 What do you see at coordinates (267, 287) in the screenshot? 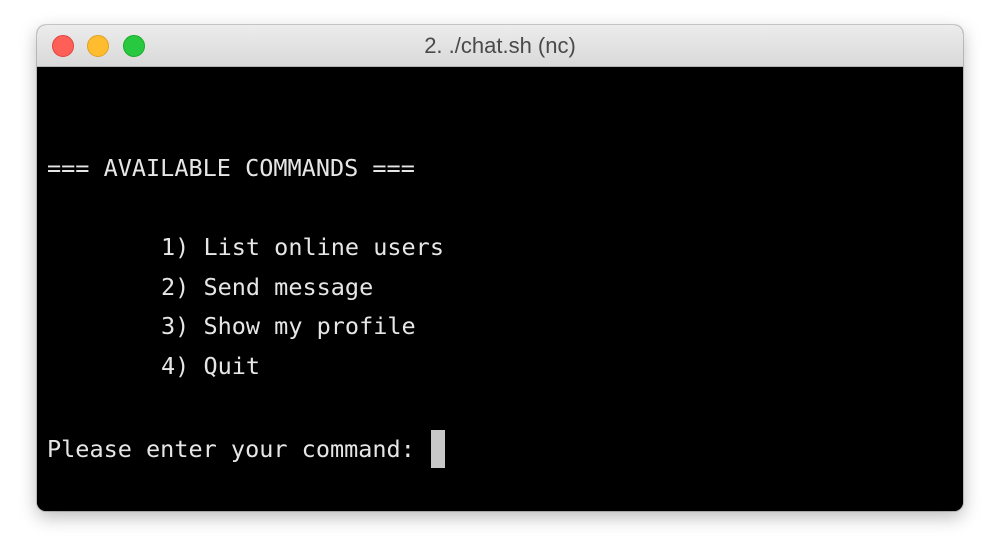
I see `command-send-message: 2) Send message` at bounding box center [267, 287].